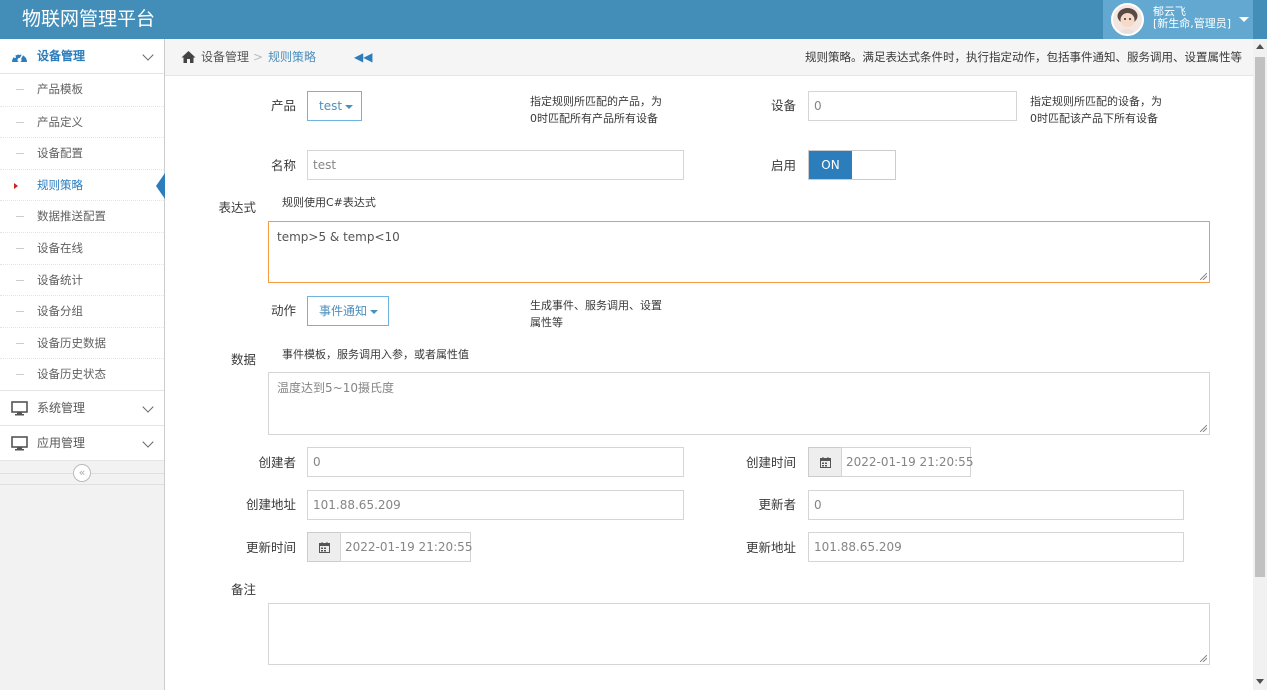 The image size is (1267, 690). Describe the element at coordinates (1127, 19) in the screenshot. I see `avatar` at that location.